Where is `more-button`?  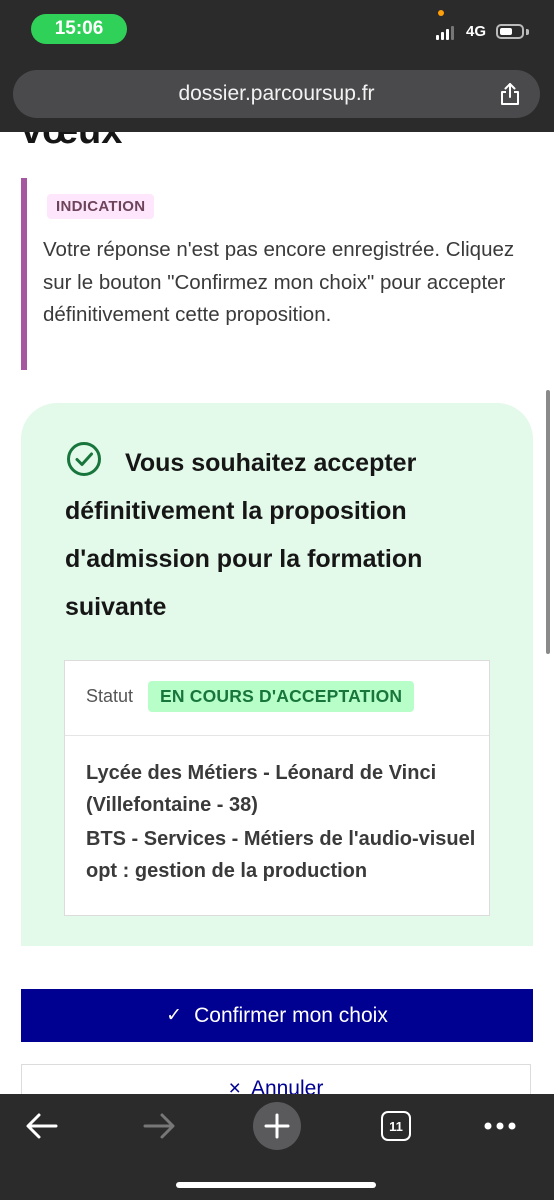
more-button is located at coordinates (500, 1126).